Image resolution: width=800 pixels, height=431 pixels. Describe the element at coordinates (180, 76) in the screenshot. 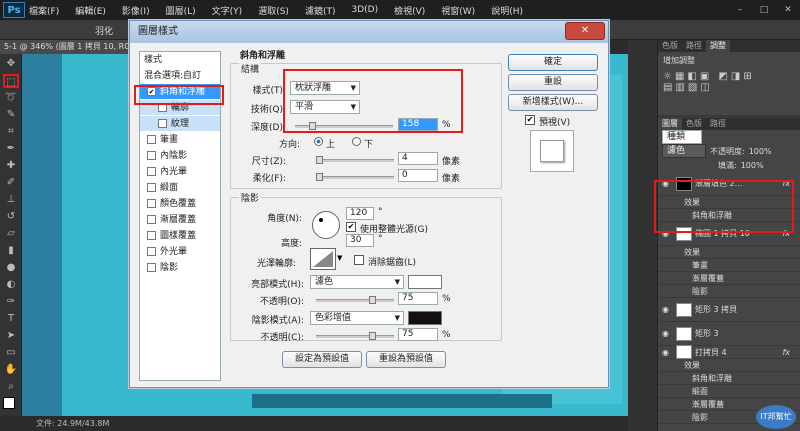

I see `blending-options: 混合選項:自訂` at that location.